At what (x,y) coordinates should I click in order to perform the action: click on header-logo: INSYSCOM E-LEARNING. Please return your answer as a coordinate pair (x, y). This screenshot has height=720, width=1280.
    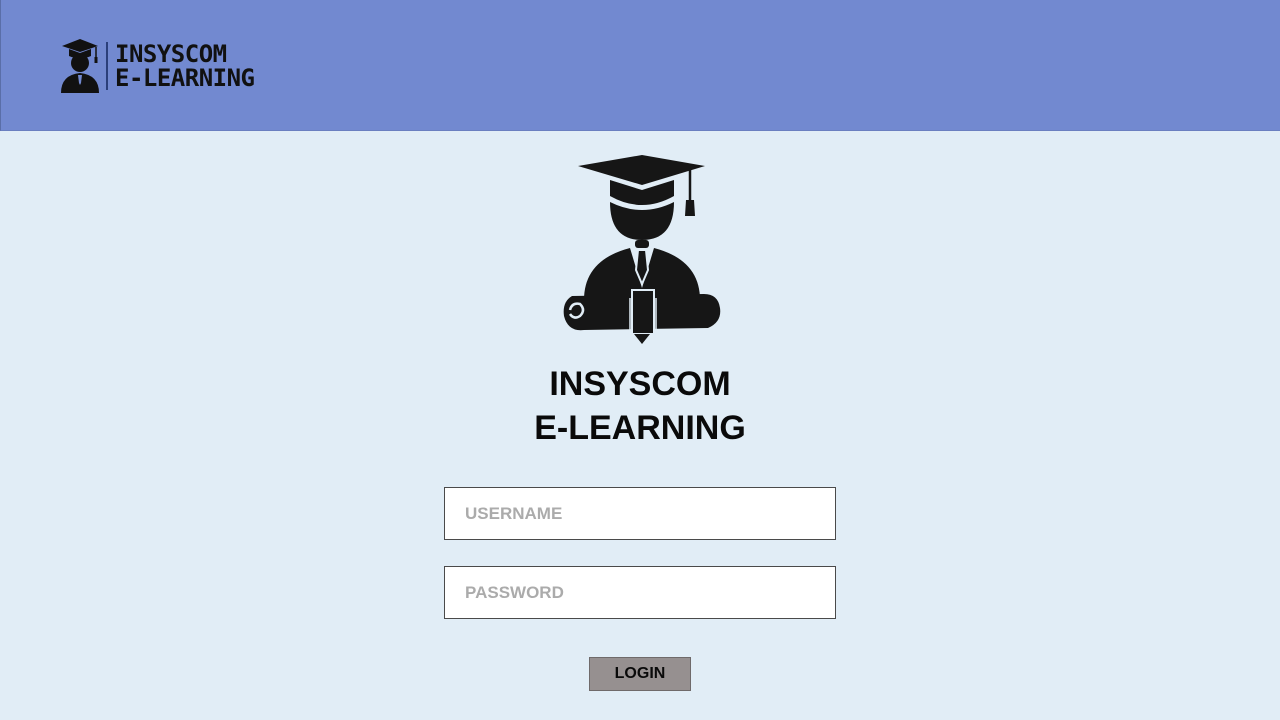
    Looking at the image, I should click on (157, 66).